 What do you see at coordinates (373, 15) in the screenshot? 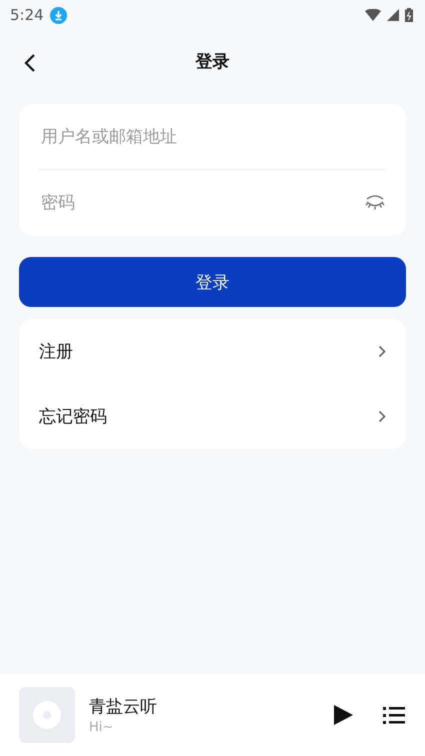
I see `wifi-icon` at bounding box center [373, 15].